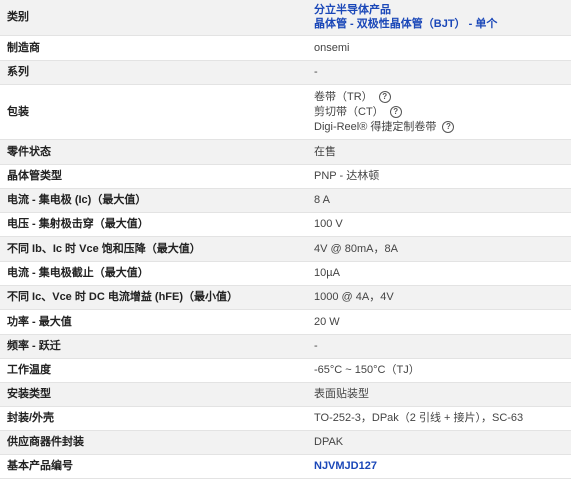 The height and width of the screenshot is (485, 571). Describe the element at coordinates (439, 72) in the screenshot. I see `series-value: -` at that location.